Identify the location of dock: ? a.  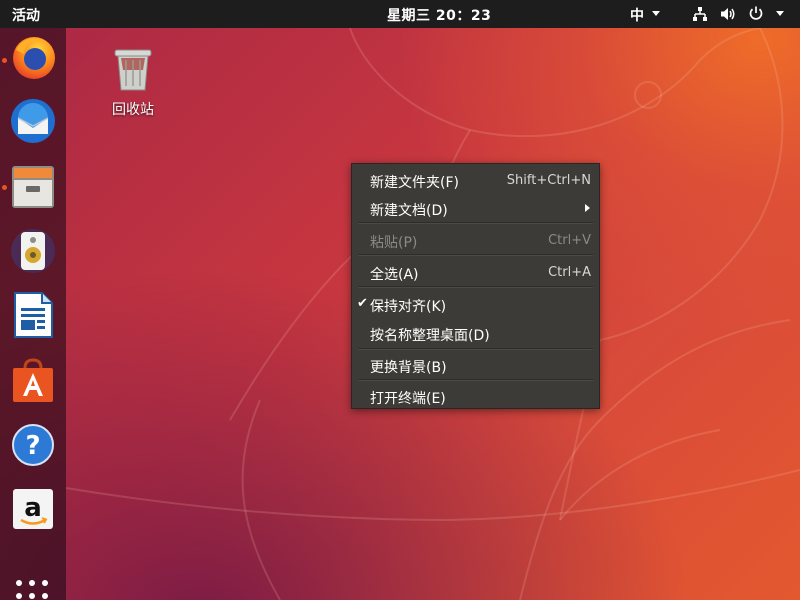
(33, 314).